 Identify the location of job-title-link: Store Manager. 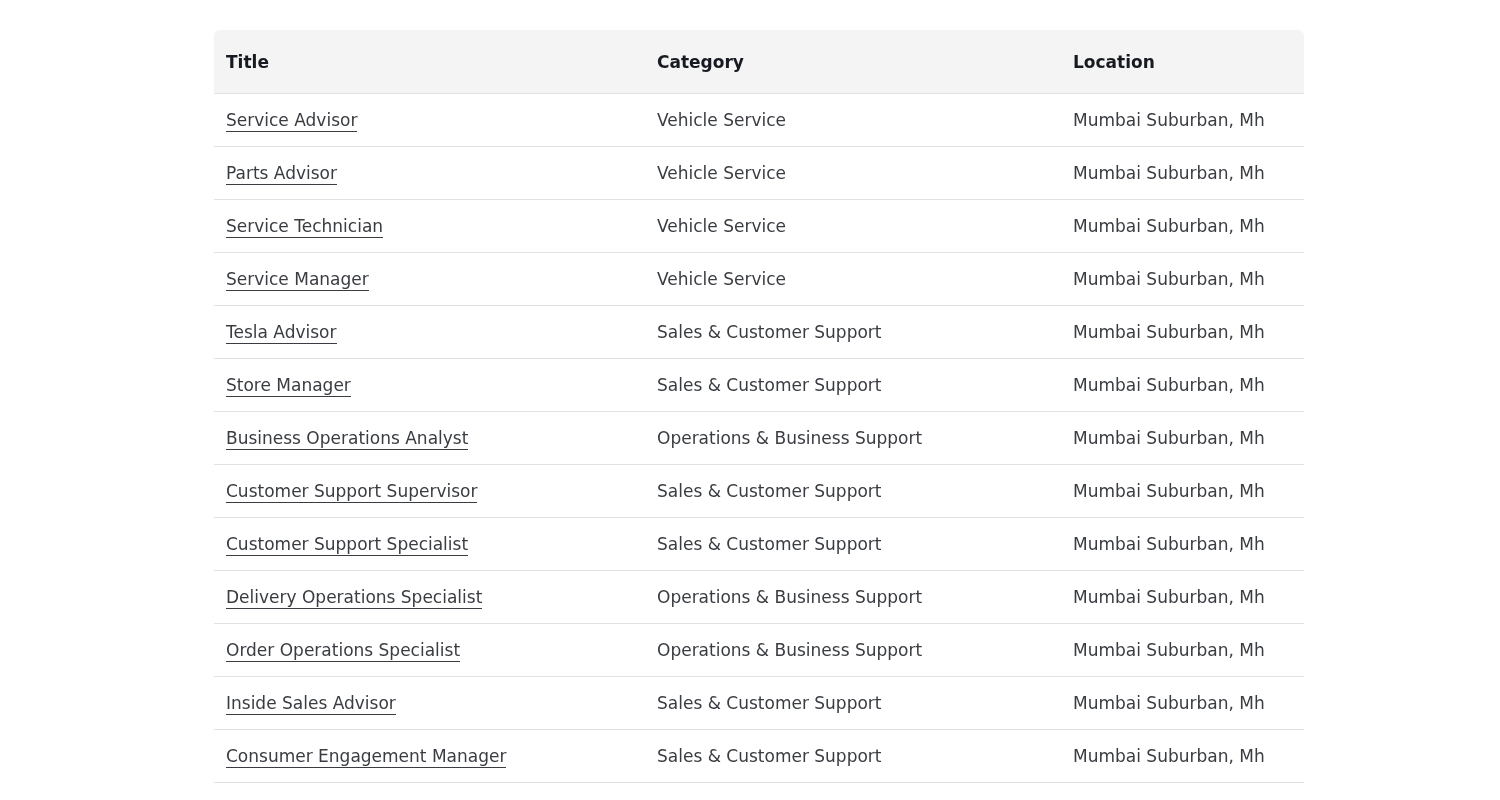
(288, 386).